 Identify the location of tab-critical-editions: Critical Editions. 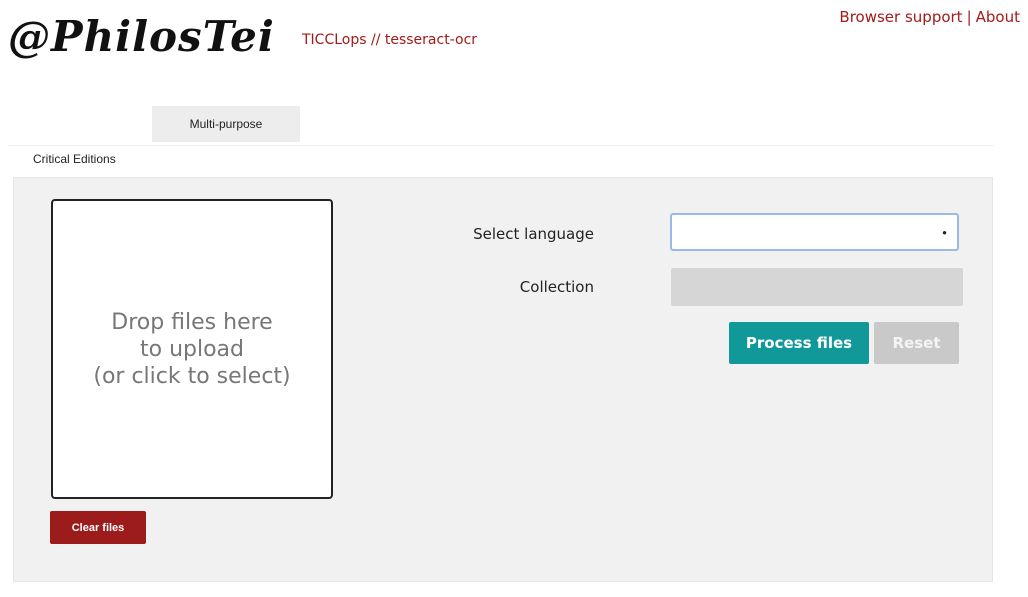
(74, 159).